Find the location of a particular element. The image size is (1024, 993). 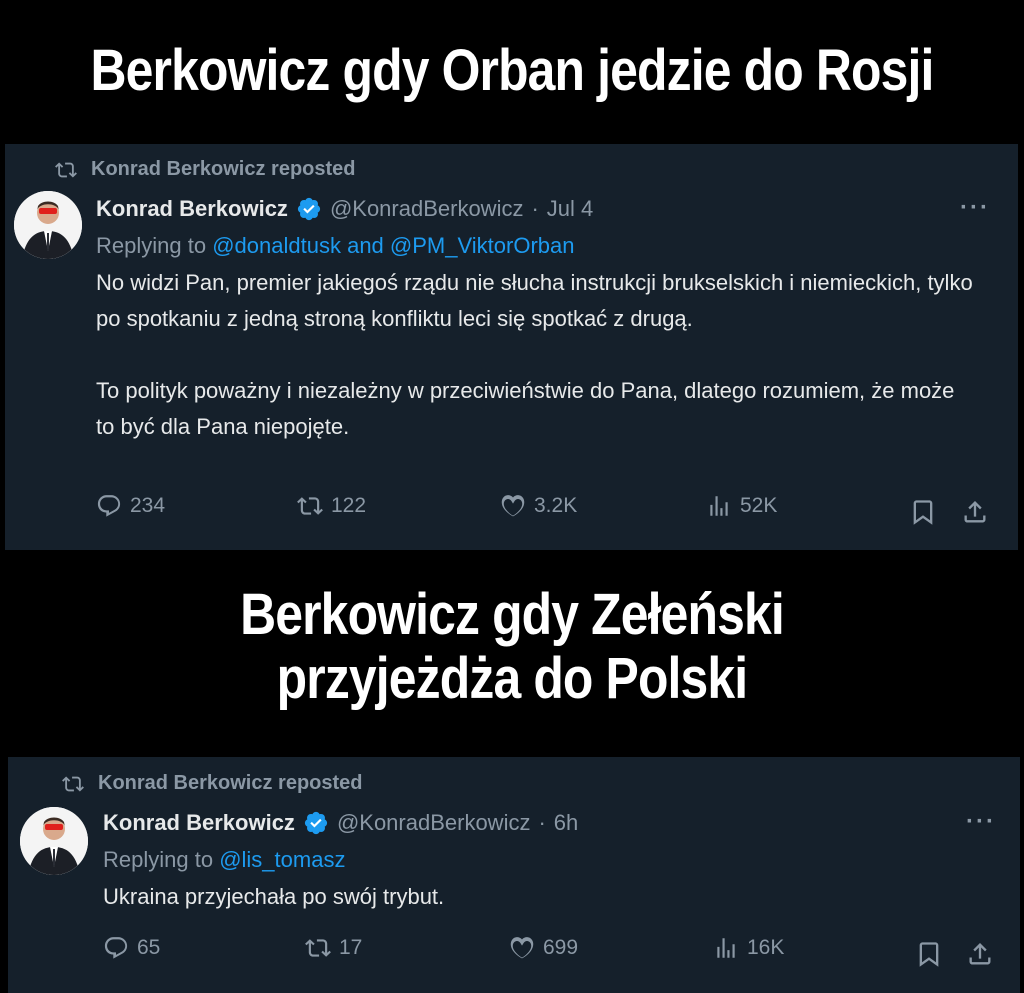

mention-link: @lis_tomasz is located at coordinates (282, 859).